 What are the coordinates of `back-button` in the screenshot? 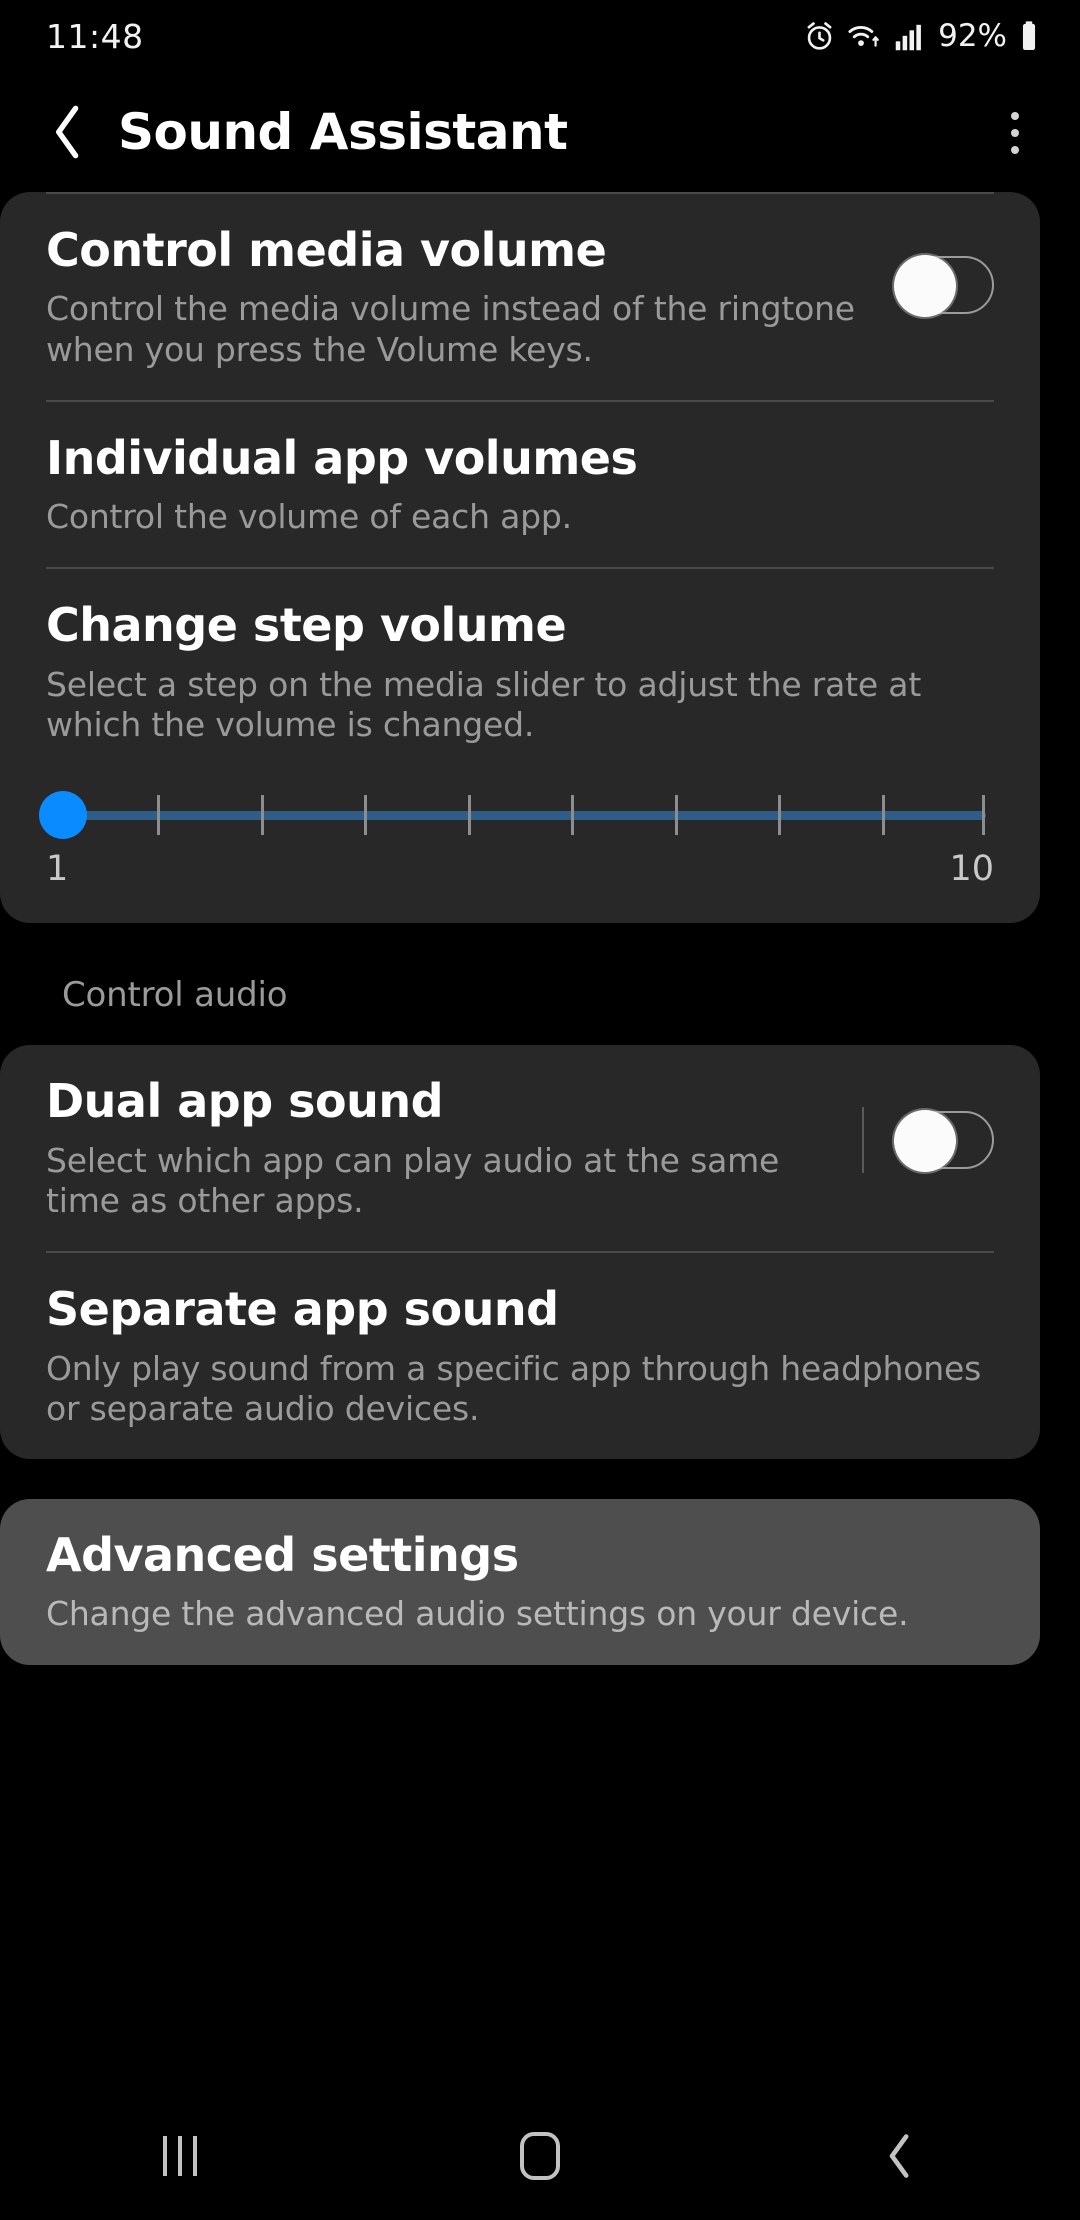 It's located at (68, 132).